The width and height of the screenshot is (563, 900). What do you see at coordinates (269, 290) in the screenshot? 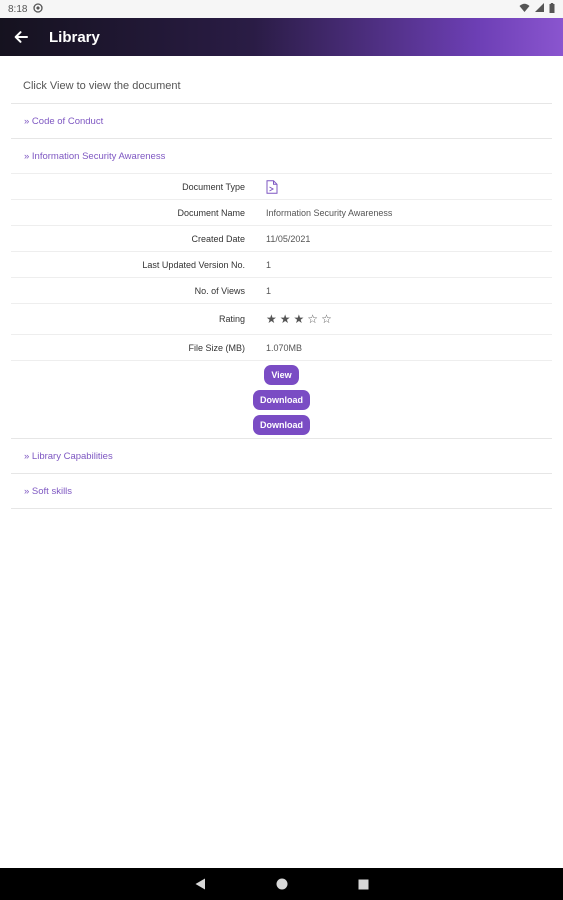
I see `views-value: 1` at bounding box center [269, 290].